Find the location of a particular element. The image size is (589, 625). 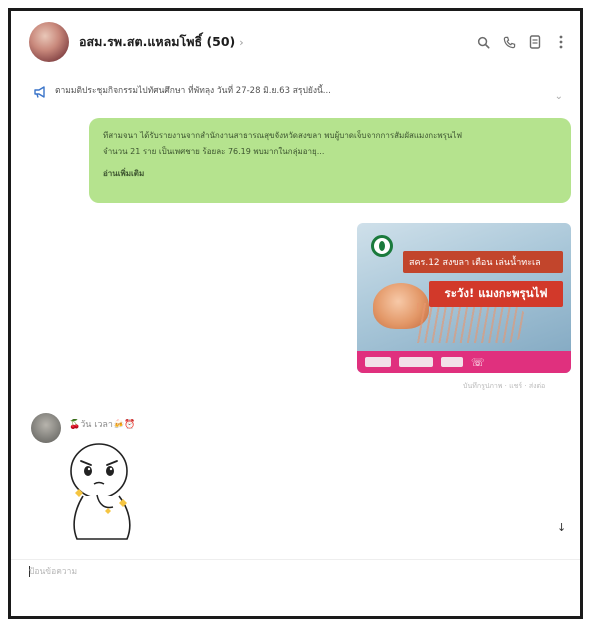

sender-name: 🍒วัน เวลา🍻⏰ is located at coordinates (102, 425).